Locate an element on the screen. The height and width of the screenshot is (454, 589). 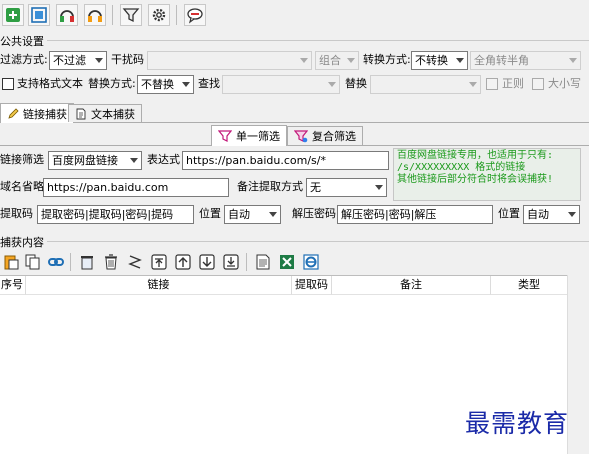
tab-composite-filter: 复合筛选 is located at coordinates (325, 135).